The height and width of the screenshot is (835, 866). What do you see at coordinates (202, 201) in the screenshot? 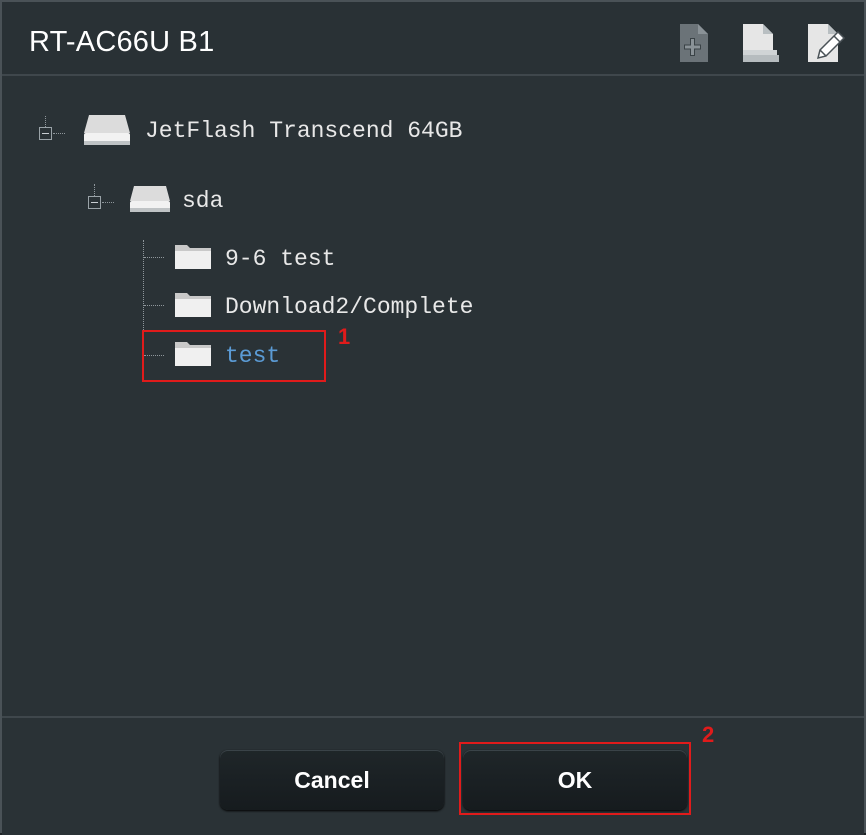
I see `tree-node-sda: sda` at bounding box center [202, 201].